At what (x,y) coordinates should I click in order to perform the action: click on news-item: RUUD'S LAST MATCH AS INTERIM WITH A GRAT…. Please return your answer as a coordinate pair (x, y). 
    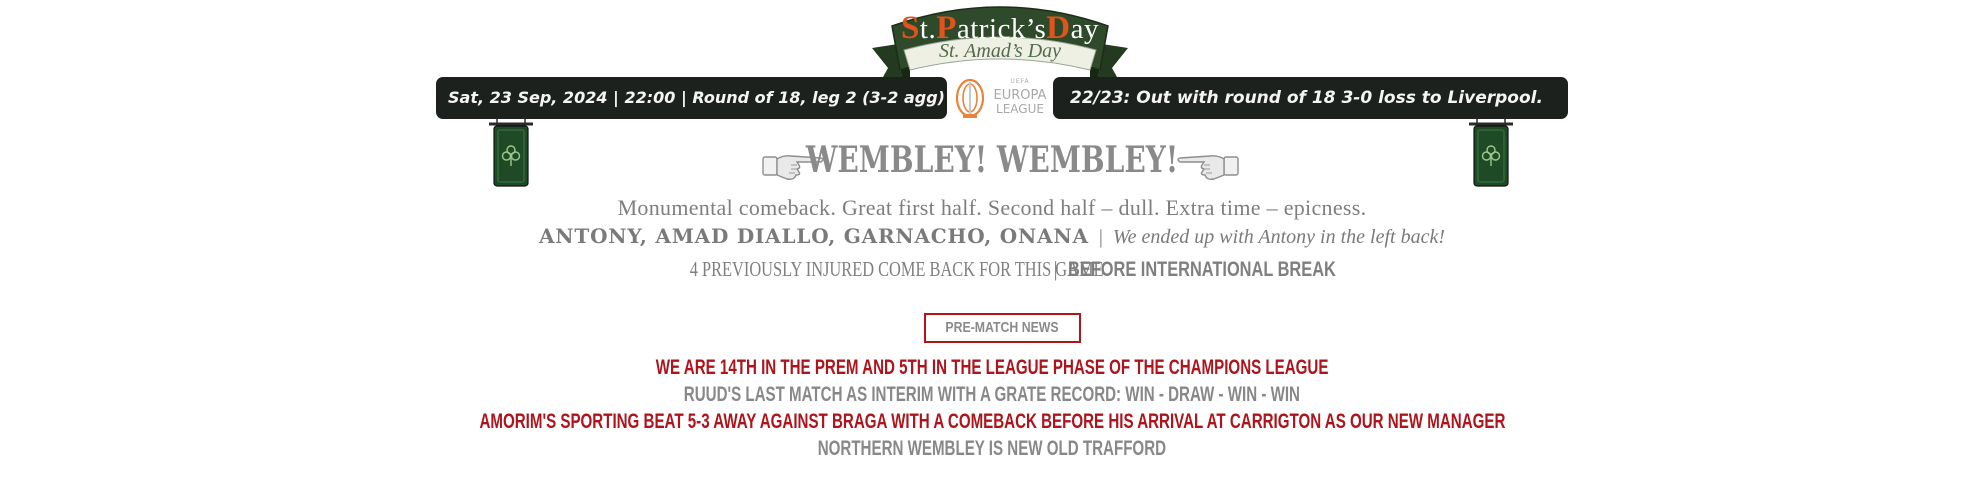
    Looking at the image, I should click on (992, 394).